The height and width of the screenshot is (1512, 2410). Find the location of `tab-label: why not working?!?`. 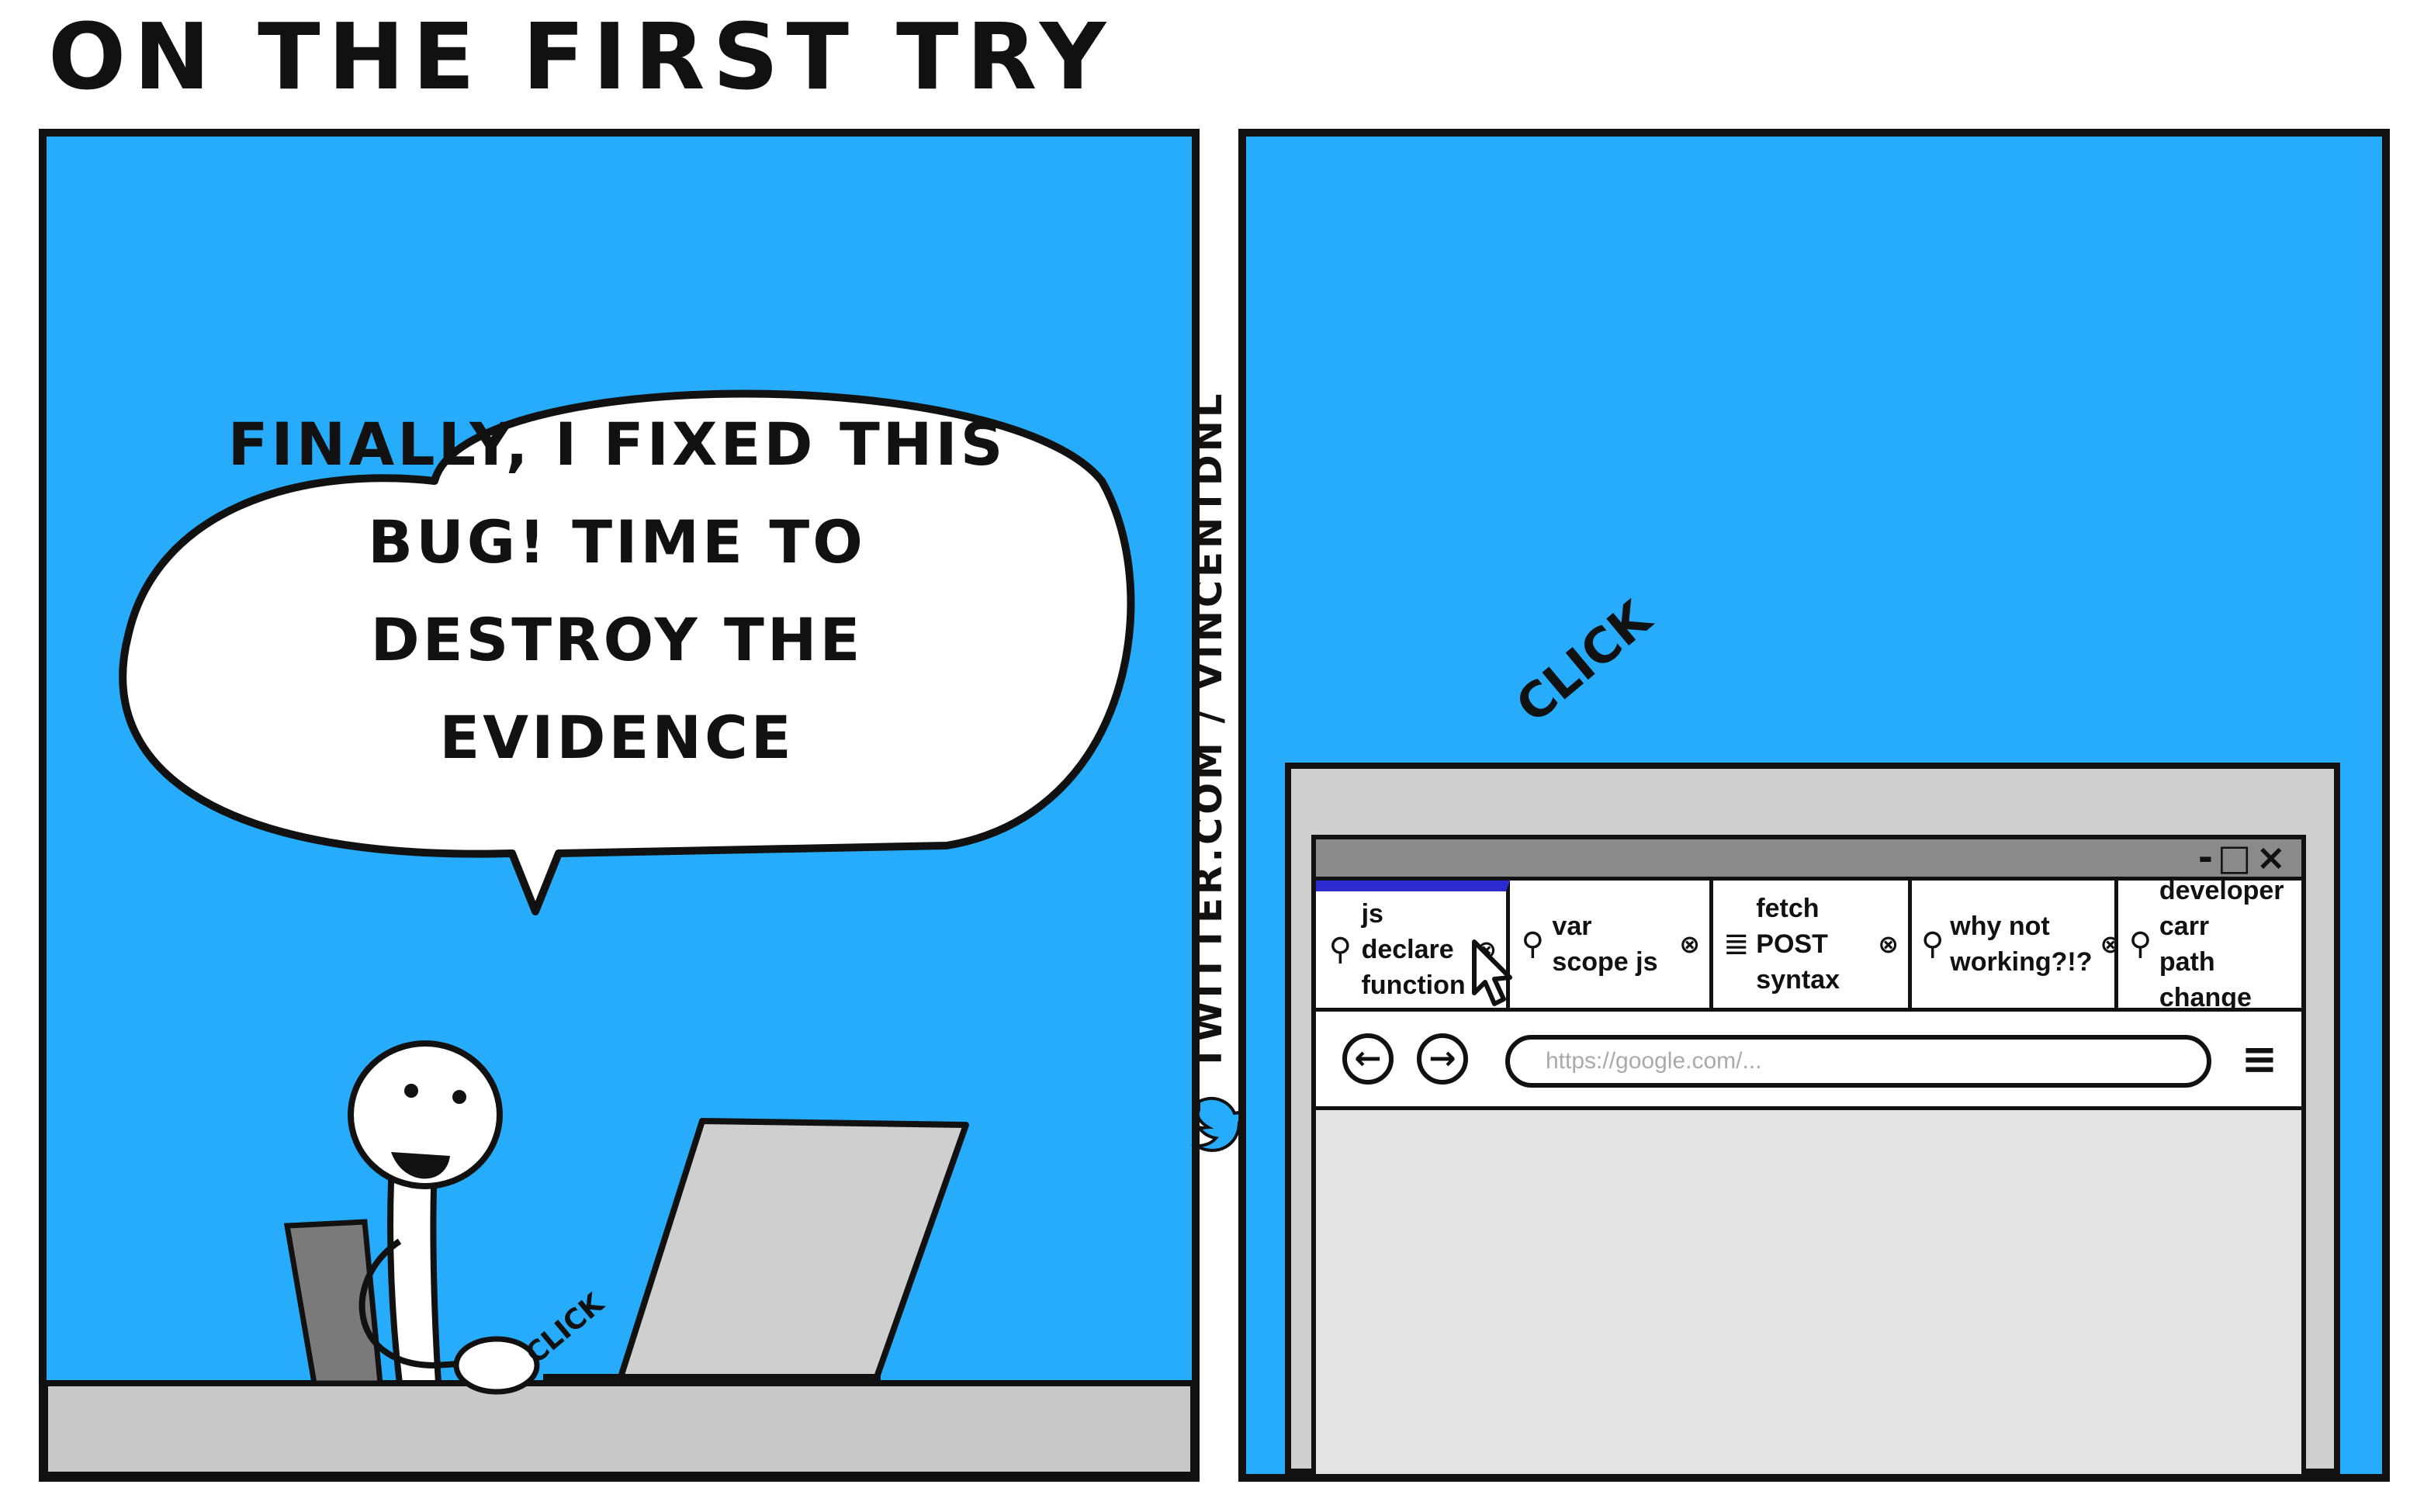

tab-label: why not working?!? is located at coordinates (2021, 944).